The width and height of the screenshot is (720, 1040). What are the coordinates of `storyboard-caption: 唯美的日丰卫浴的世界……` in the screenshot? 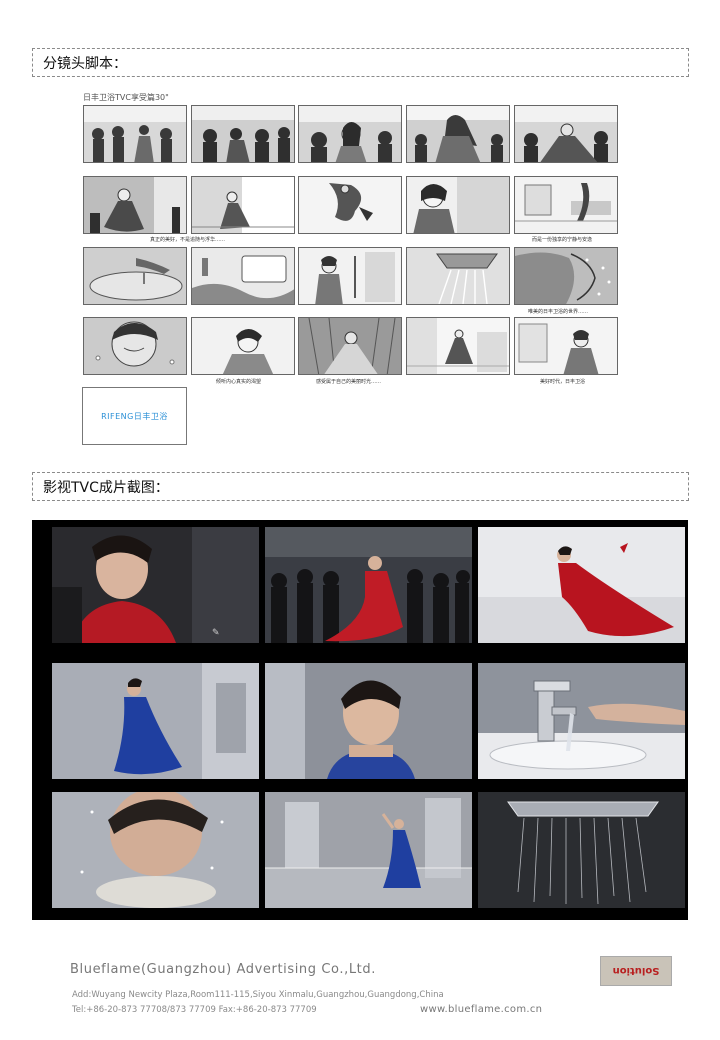 It's located at (558, 312).